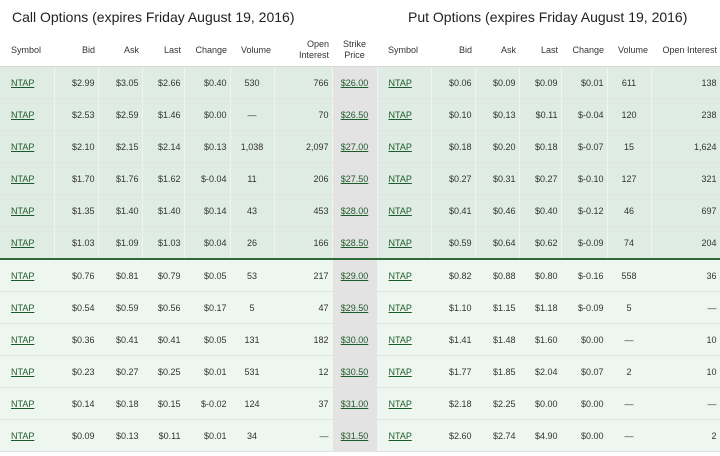 Image resolution: width=720 pixels, height=456 pixels. I want to click on put-change-cell: $-0.10, so click(584, 178).